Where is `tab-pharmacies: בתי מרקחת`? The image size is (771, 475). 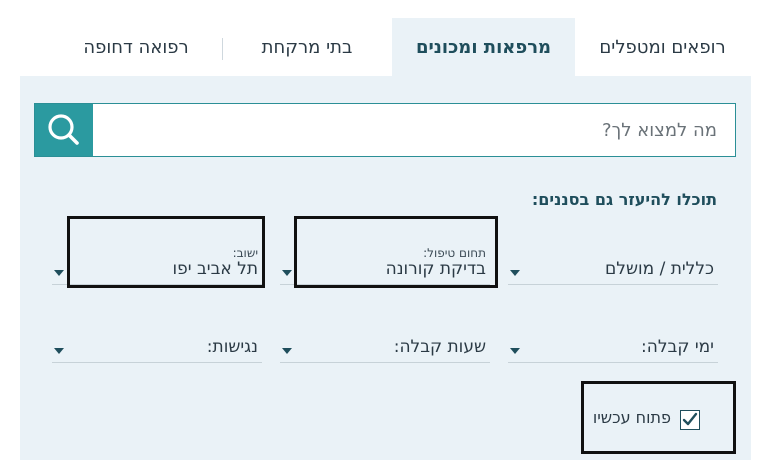
tab-pharmacies: בתי מרקחת is located at coordinates (307, 47).